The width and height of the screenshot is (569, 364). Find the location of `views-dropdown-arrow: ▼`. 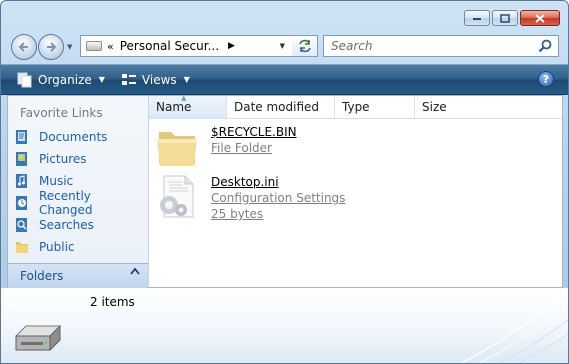

views-dropdown-arrow: ▼ is located at coordinates (186, 79).